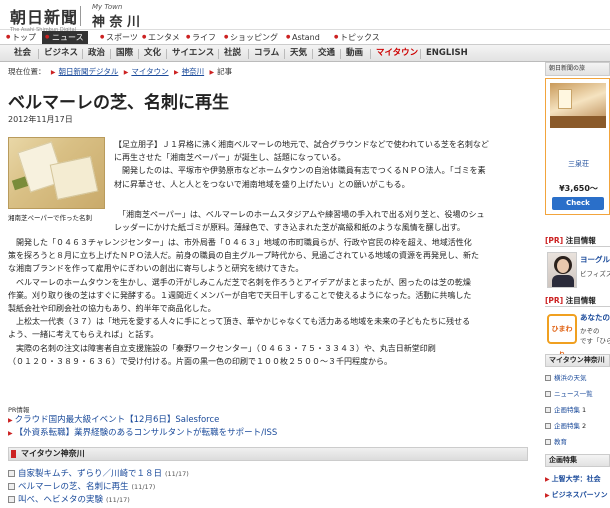 This screenshot has height=508, width=610. Describe the element at coordinates (232, 53) in the screenshot. I see `nav-editorial: 社説` at that location.